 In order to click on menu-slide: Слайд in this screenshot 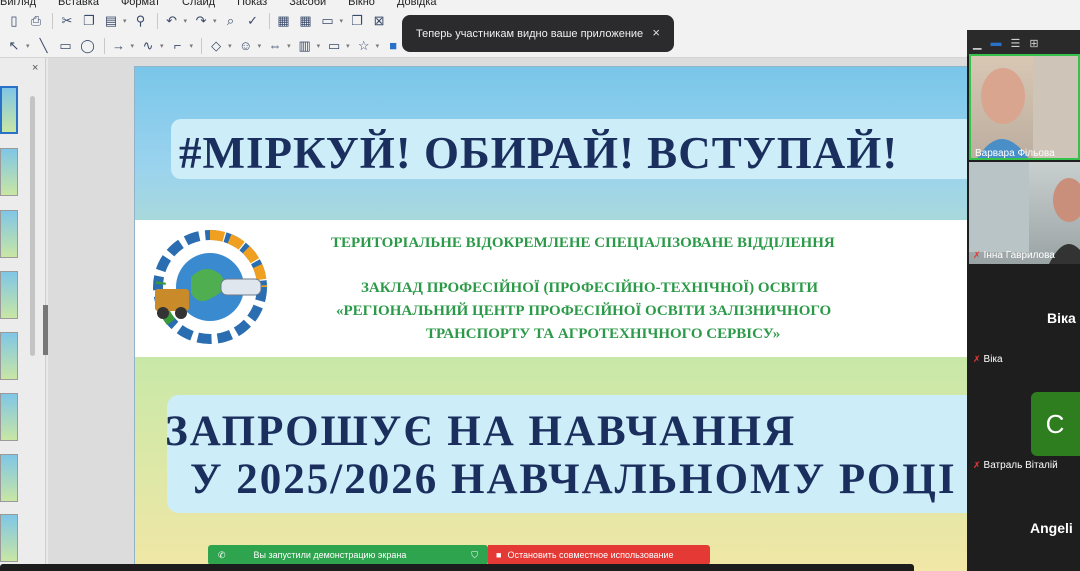, I will do `click(198, 4)`.